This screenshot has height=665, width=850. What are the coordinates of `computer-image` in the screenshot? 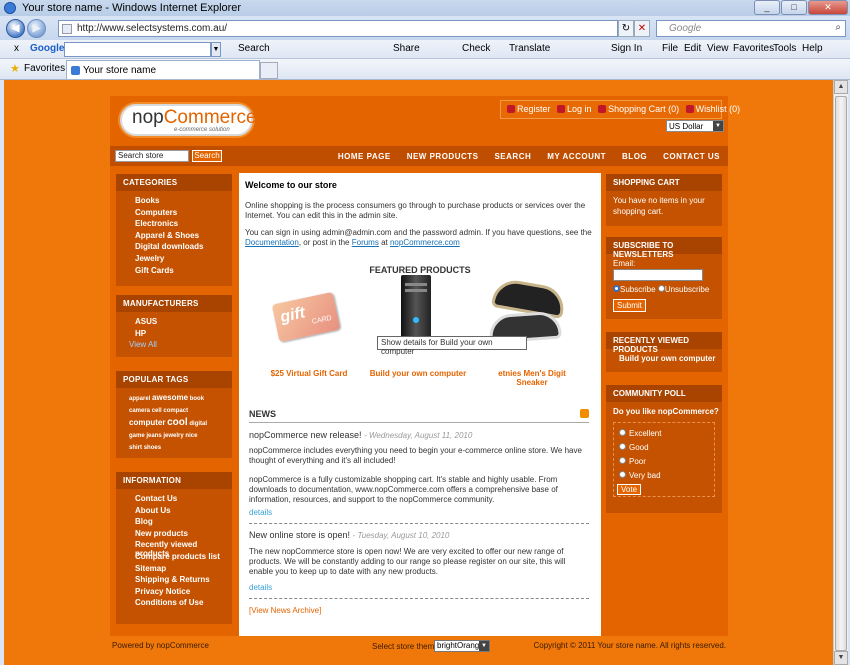 It's located at (419, 309).